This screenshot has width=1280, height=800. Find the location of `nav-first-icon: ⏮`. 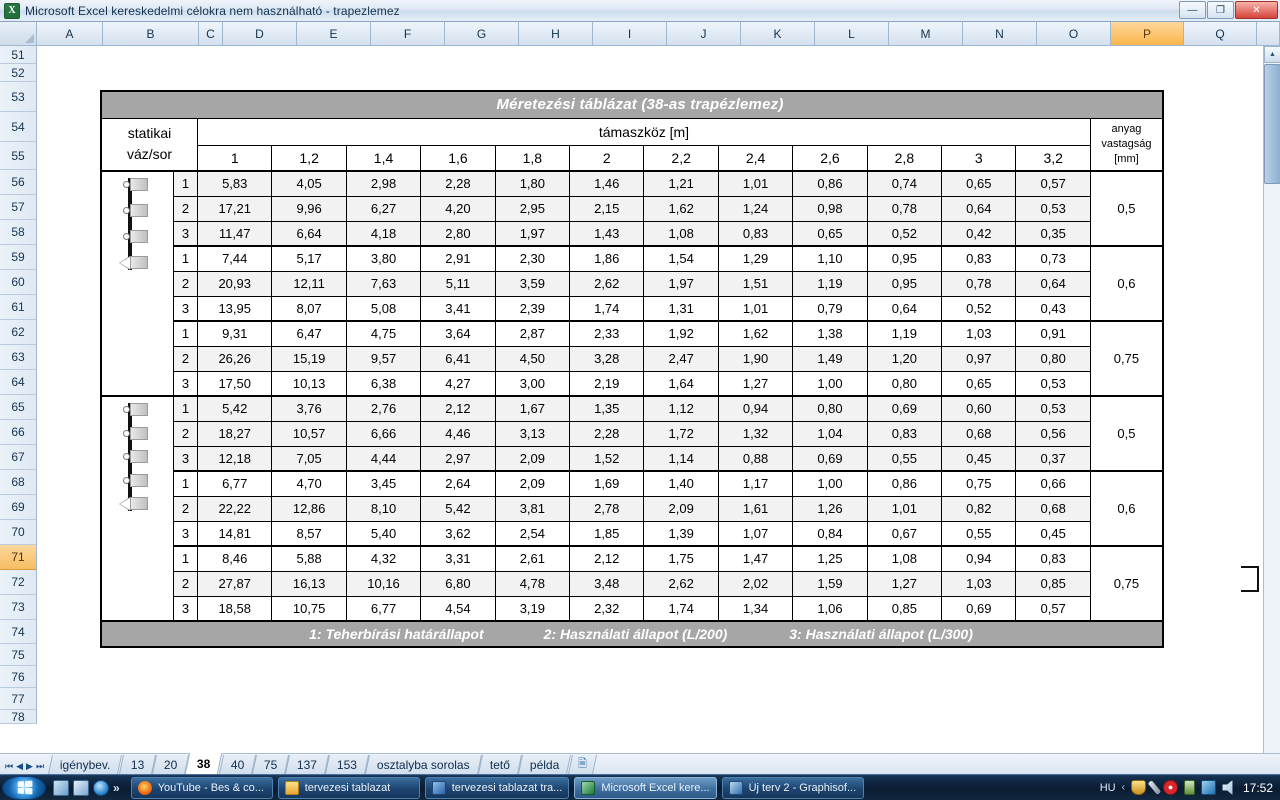

nav-first-icon: ⏮ is located at coordinates (9, 766).